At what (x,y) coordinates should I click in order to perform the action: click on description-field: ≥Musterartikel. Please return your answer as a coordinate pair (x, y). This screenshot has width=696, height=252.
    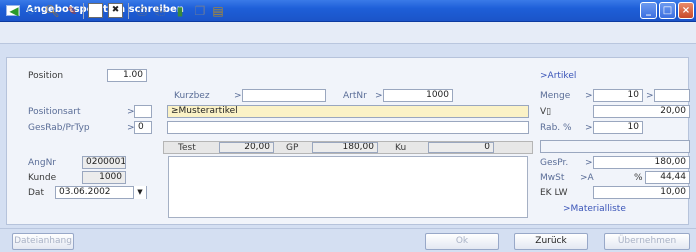
    Looking at the image, I should click on (348, 111).